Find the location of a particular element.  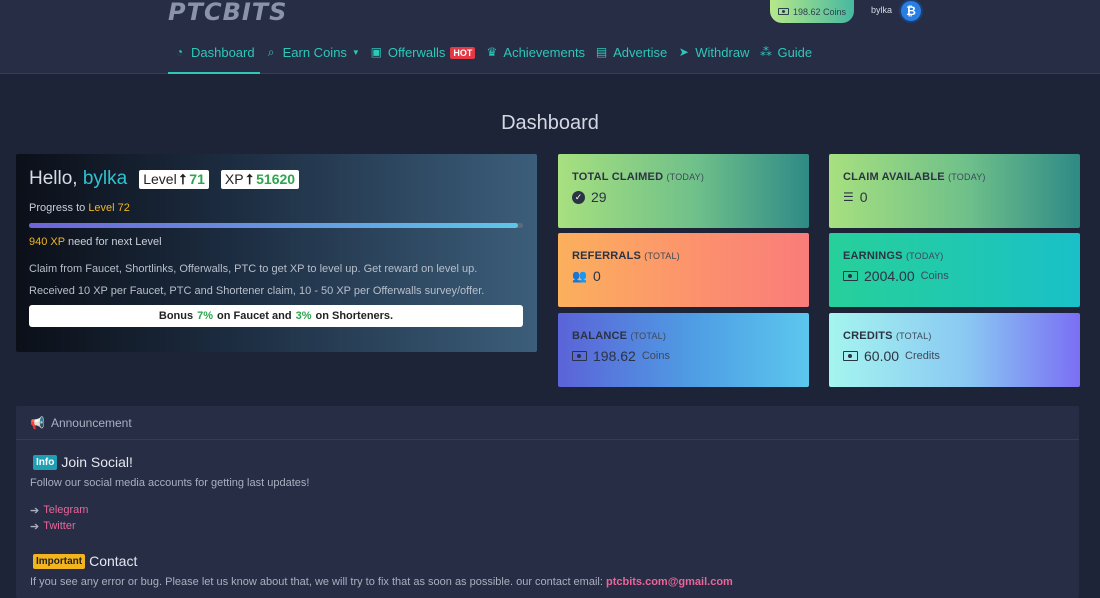

level-progress-fill is located at coordinates (274, 225).